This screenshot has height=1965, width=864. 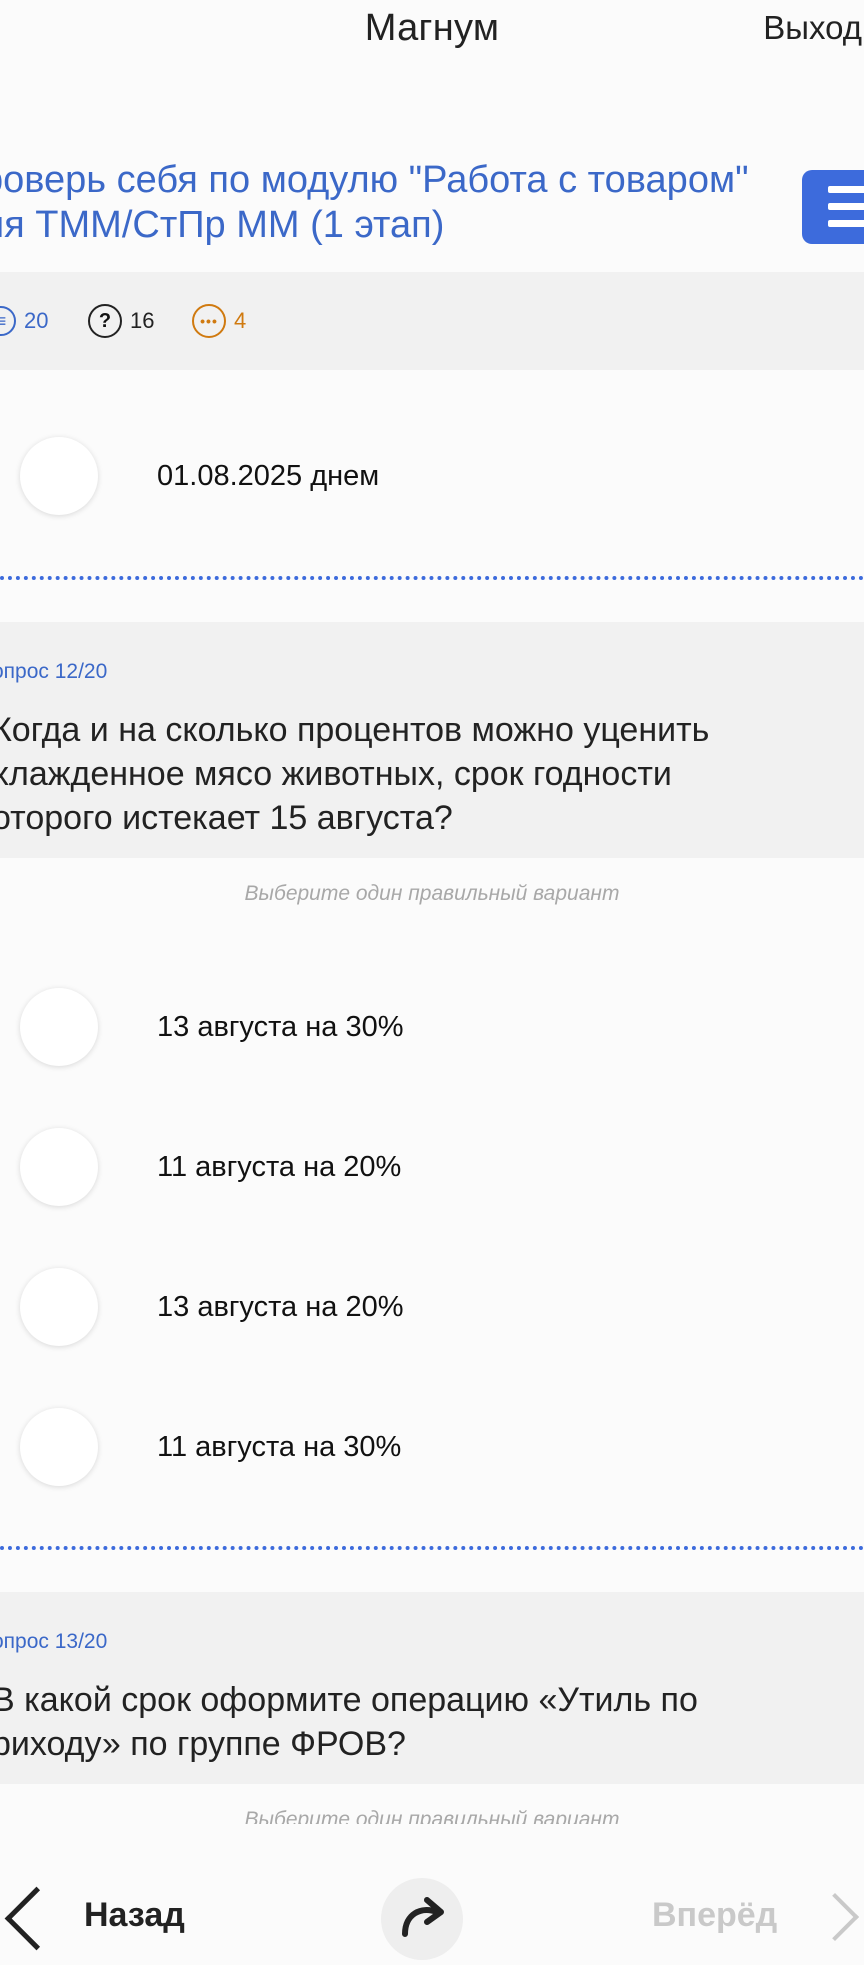 What do you see at coordinates (432, 1167) in the screenshot?
I see `answer-option-2: 11 августа на 20%` at bounding box center [432, 1167].